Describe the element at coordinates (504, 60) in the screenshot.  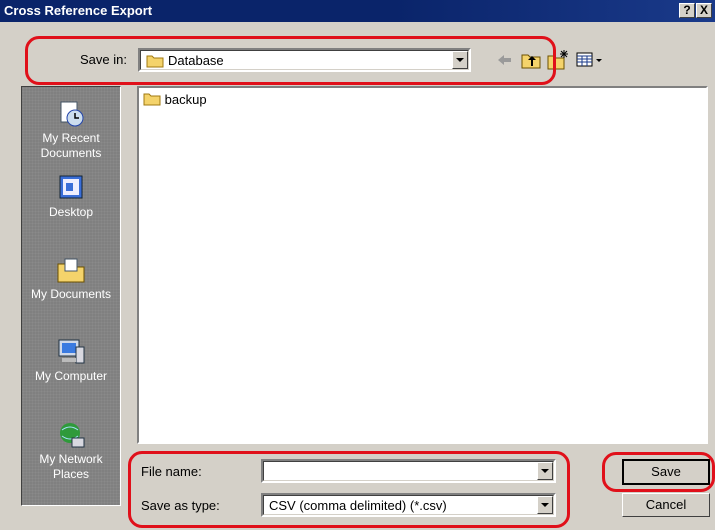
I see `back-arrow-icon` at that location.